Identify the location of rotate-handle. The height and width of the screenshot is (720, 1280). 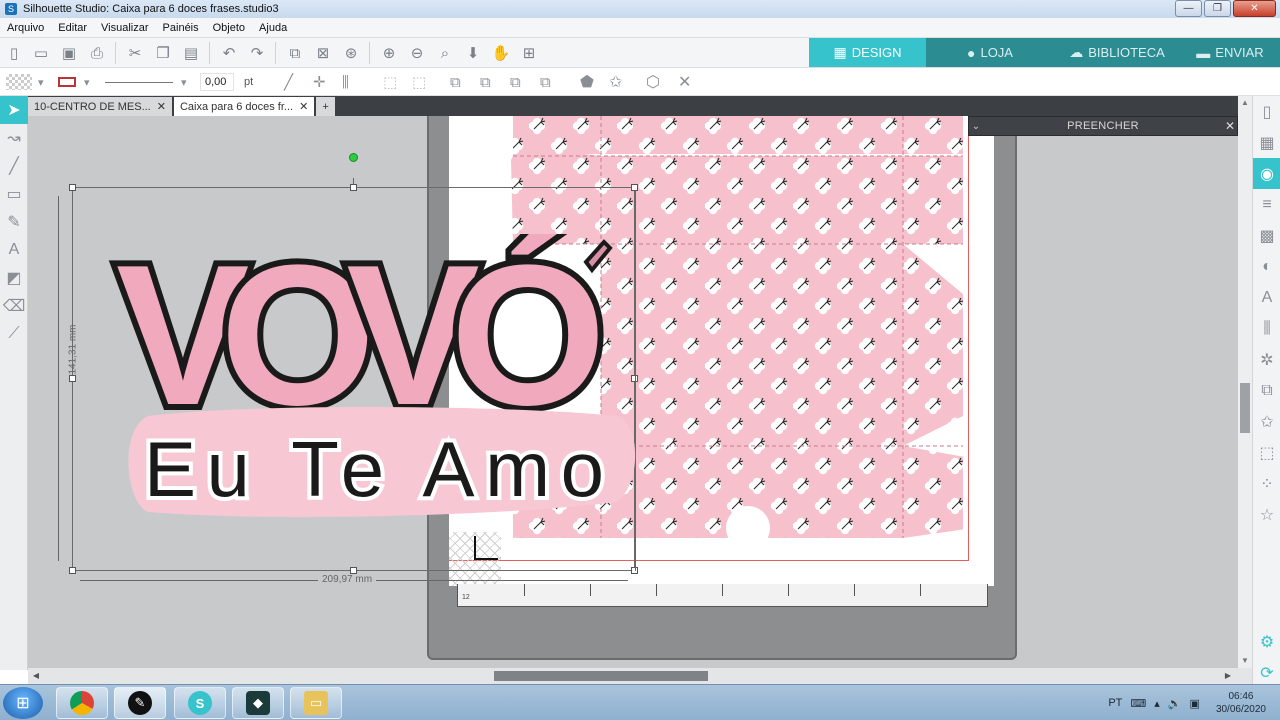
(353, 157).